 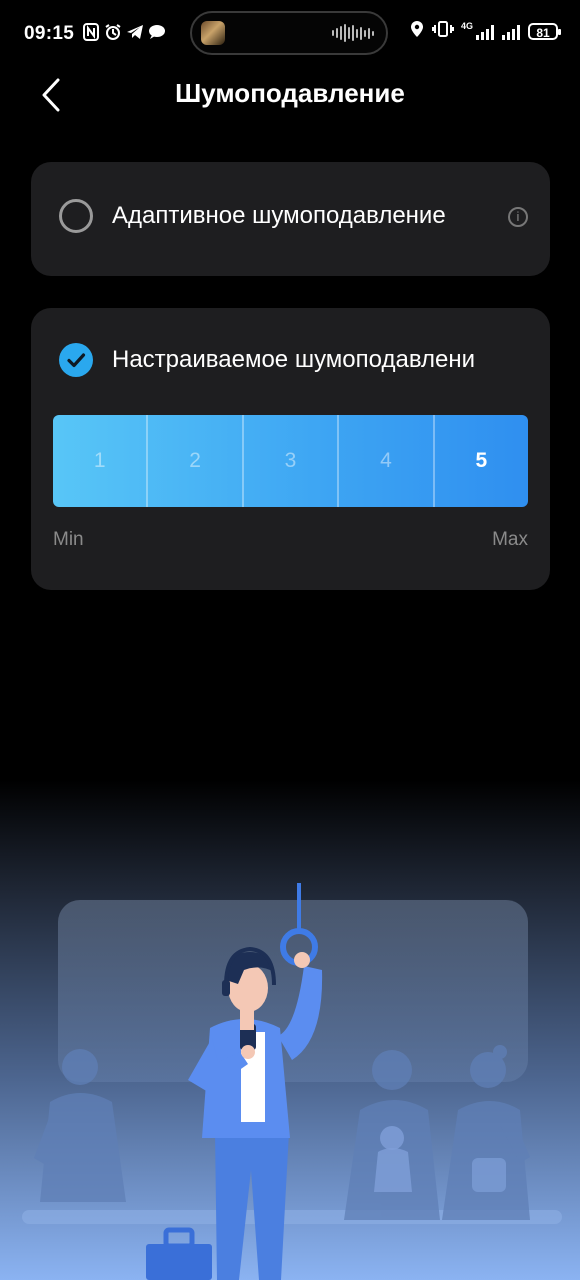 I want to click on checkmark-icon, so click(x=76, y=360).